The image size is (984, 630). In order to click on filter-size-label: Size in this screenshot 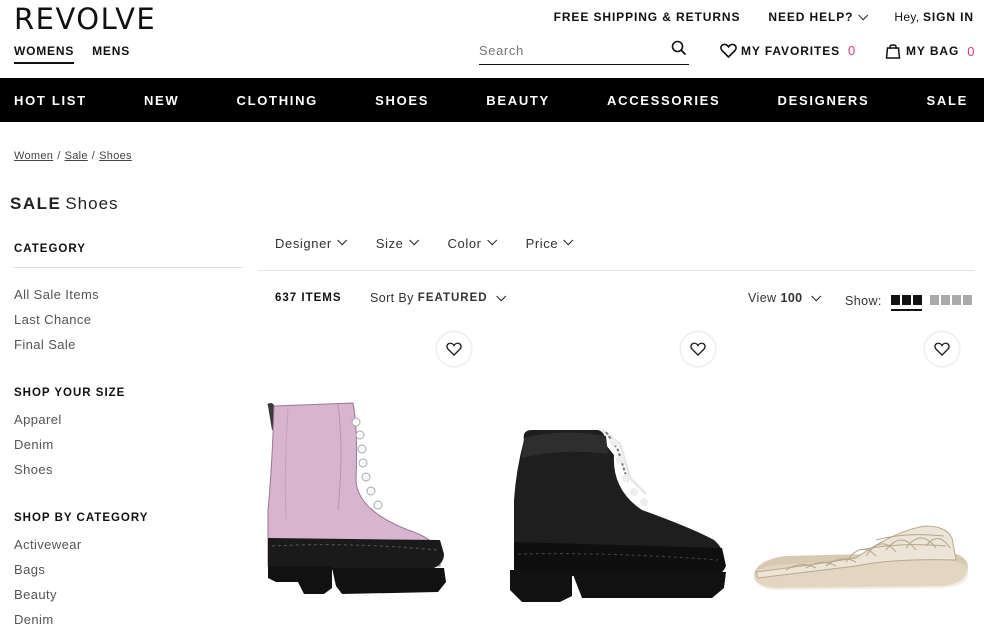, I will do `click(389, 243)`.